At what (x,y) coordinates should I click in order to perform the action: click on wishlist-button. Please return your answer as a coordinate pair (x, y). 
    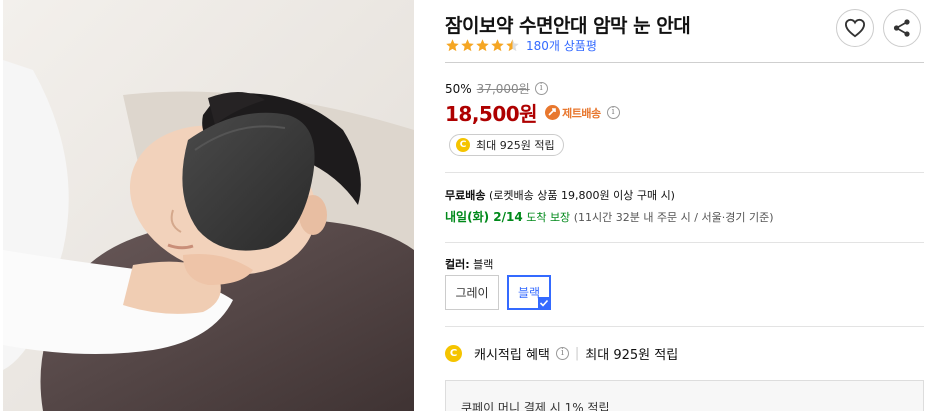
    Looking at the image, I should click on (855, 28).